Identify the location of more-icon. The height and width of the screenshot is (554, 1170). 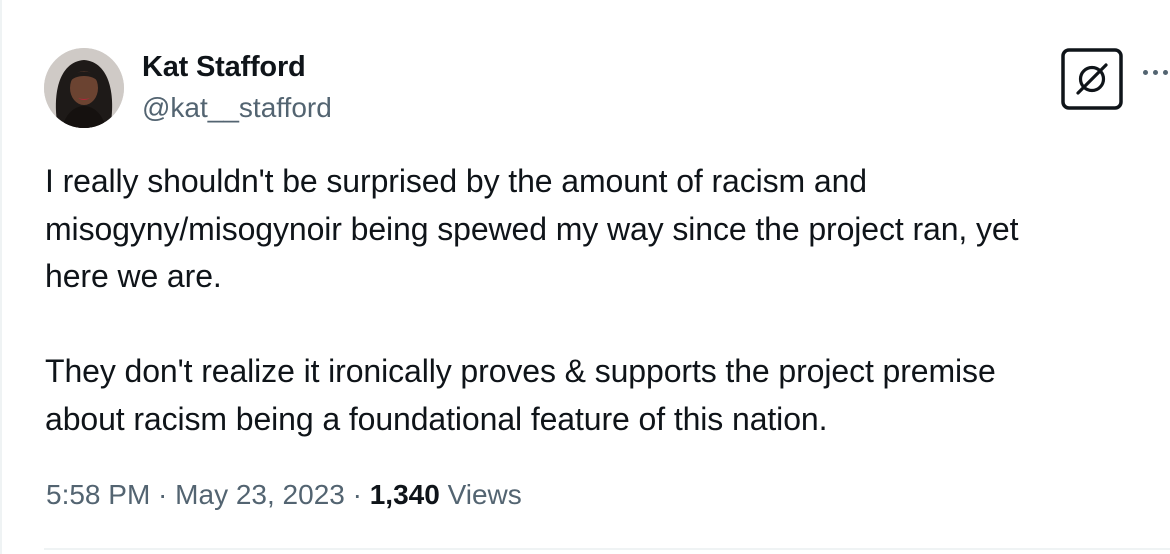
(1145, 72).